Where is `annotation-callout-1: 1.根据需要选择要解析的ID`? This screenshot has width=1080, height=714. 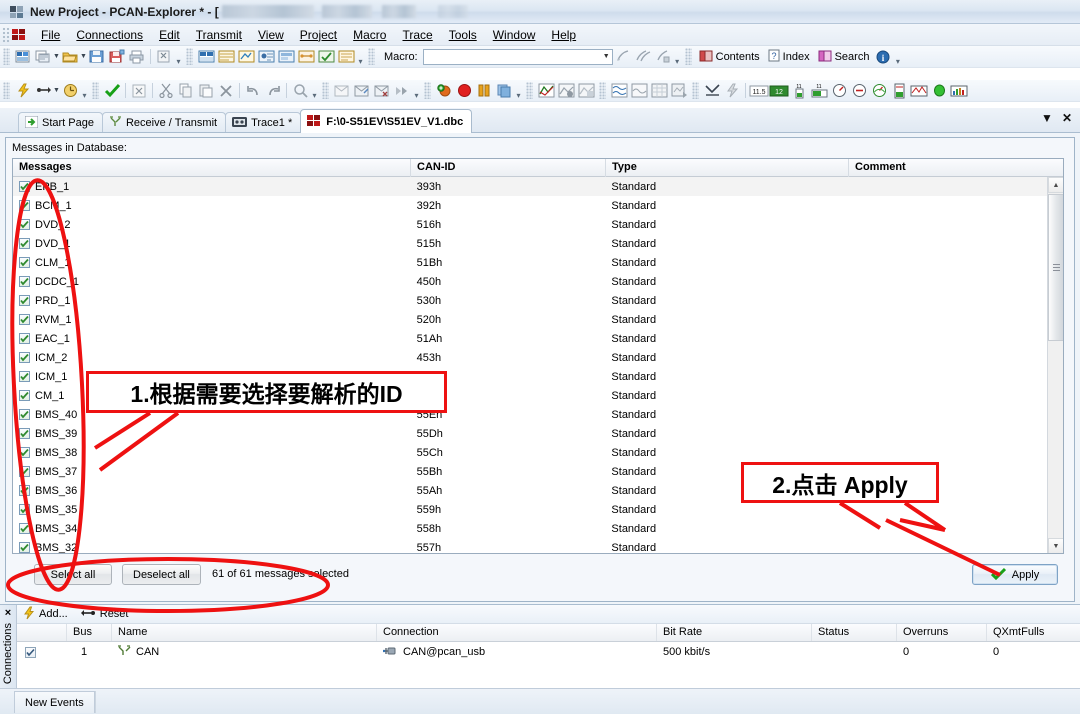 annotation-callout-1: 1.根据需要选择要解析的ID is located at coordinates (266, 392).